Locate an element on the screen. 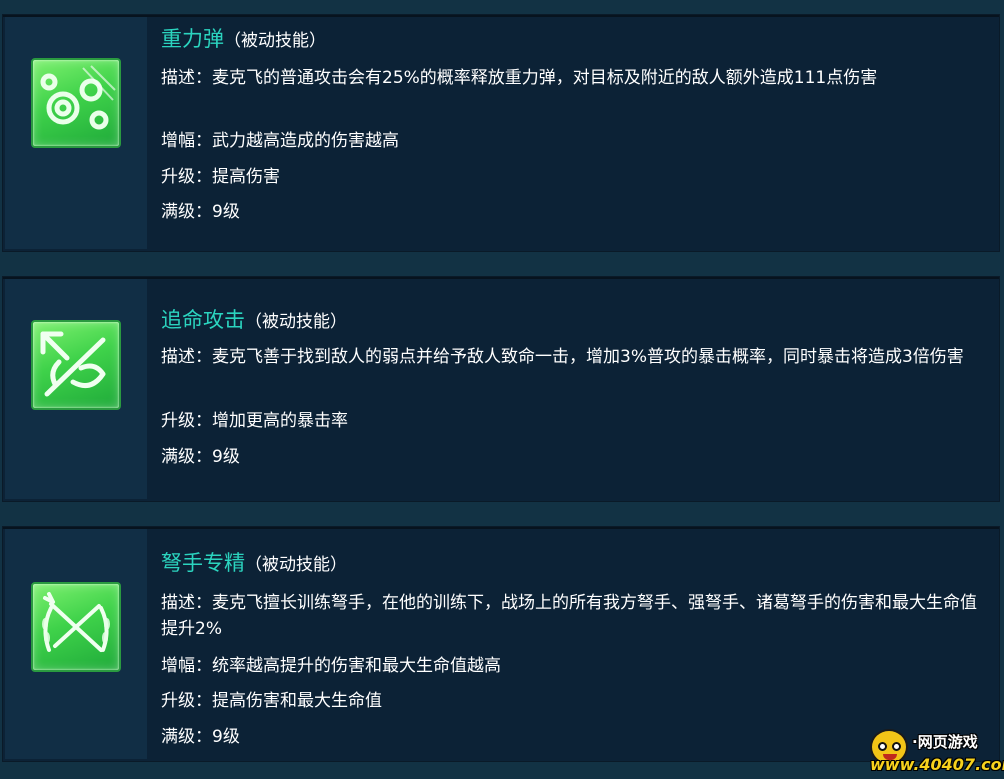 The image size is (1004, 779). skill-title: 追命攻击（被动技能） is located at coordinates (254, 321).